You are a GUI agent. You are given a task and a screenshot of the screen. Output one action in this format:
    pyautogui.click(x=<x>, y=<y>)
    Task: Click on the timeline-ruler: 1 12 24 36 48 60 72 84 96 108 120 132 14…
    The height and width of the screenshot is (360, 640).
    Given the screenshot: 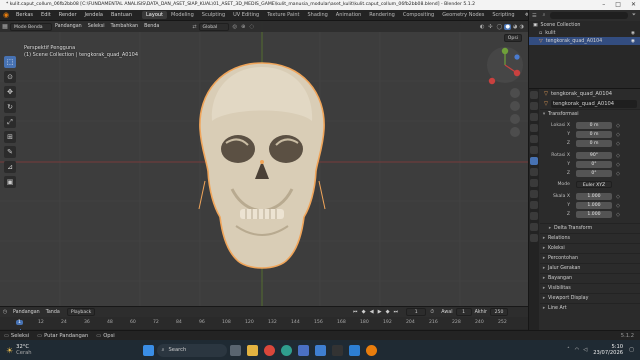 What is the action you would take?
    pyautogui.click(x=264, y=324)
    